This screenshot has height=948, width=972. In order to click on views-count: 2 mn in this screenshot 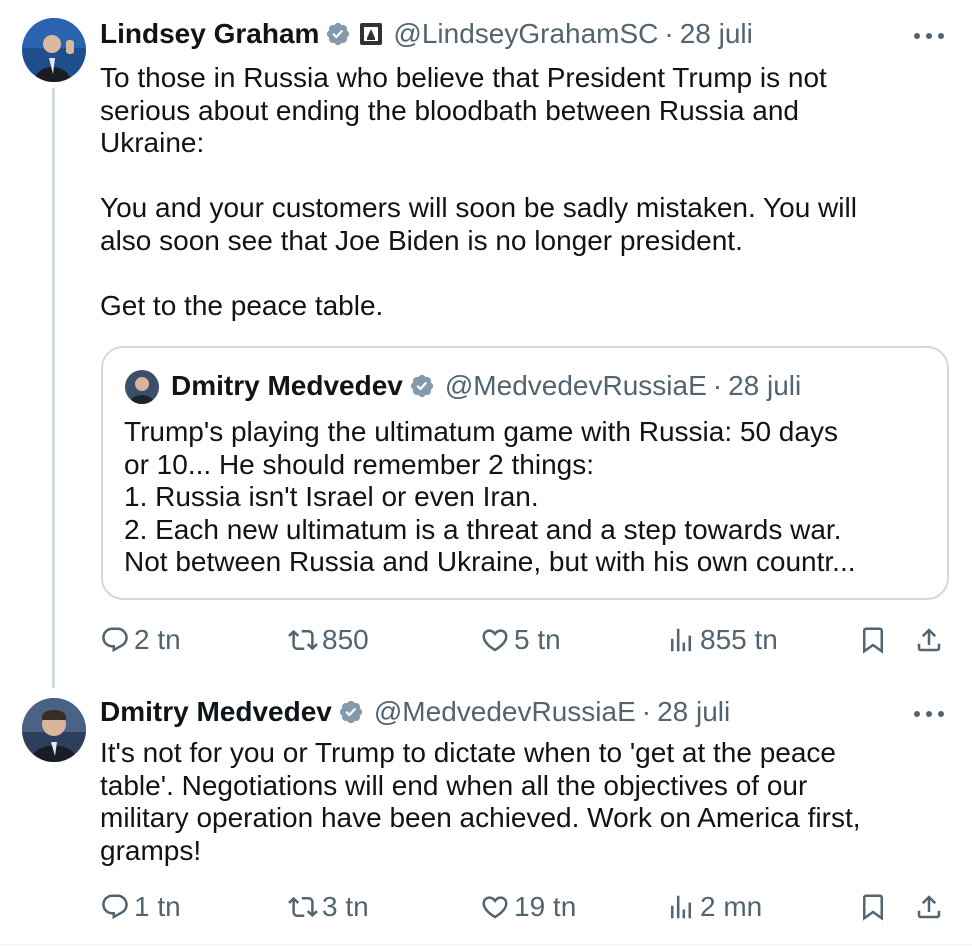, I will do `click(731, 906)`.